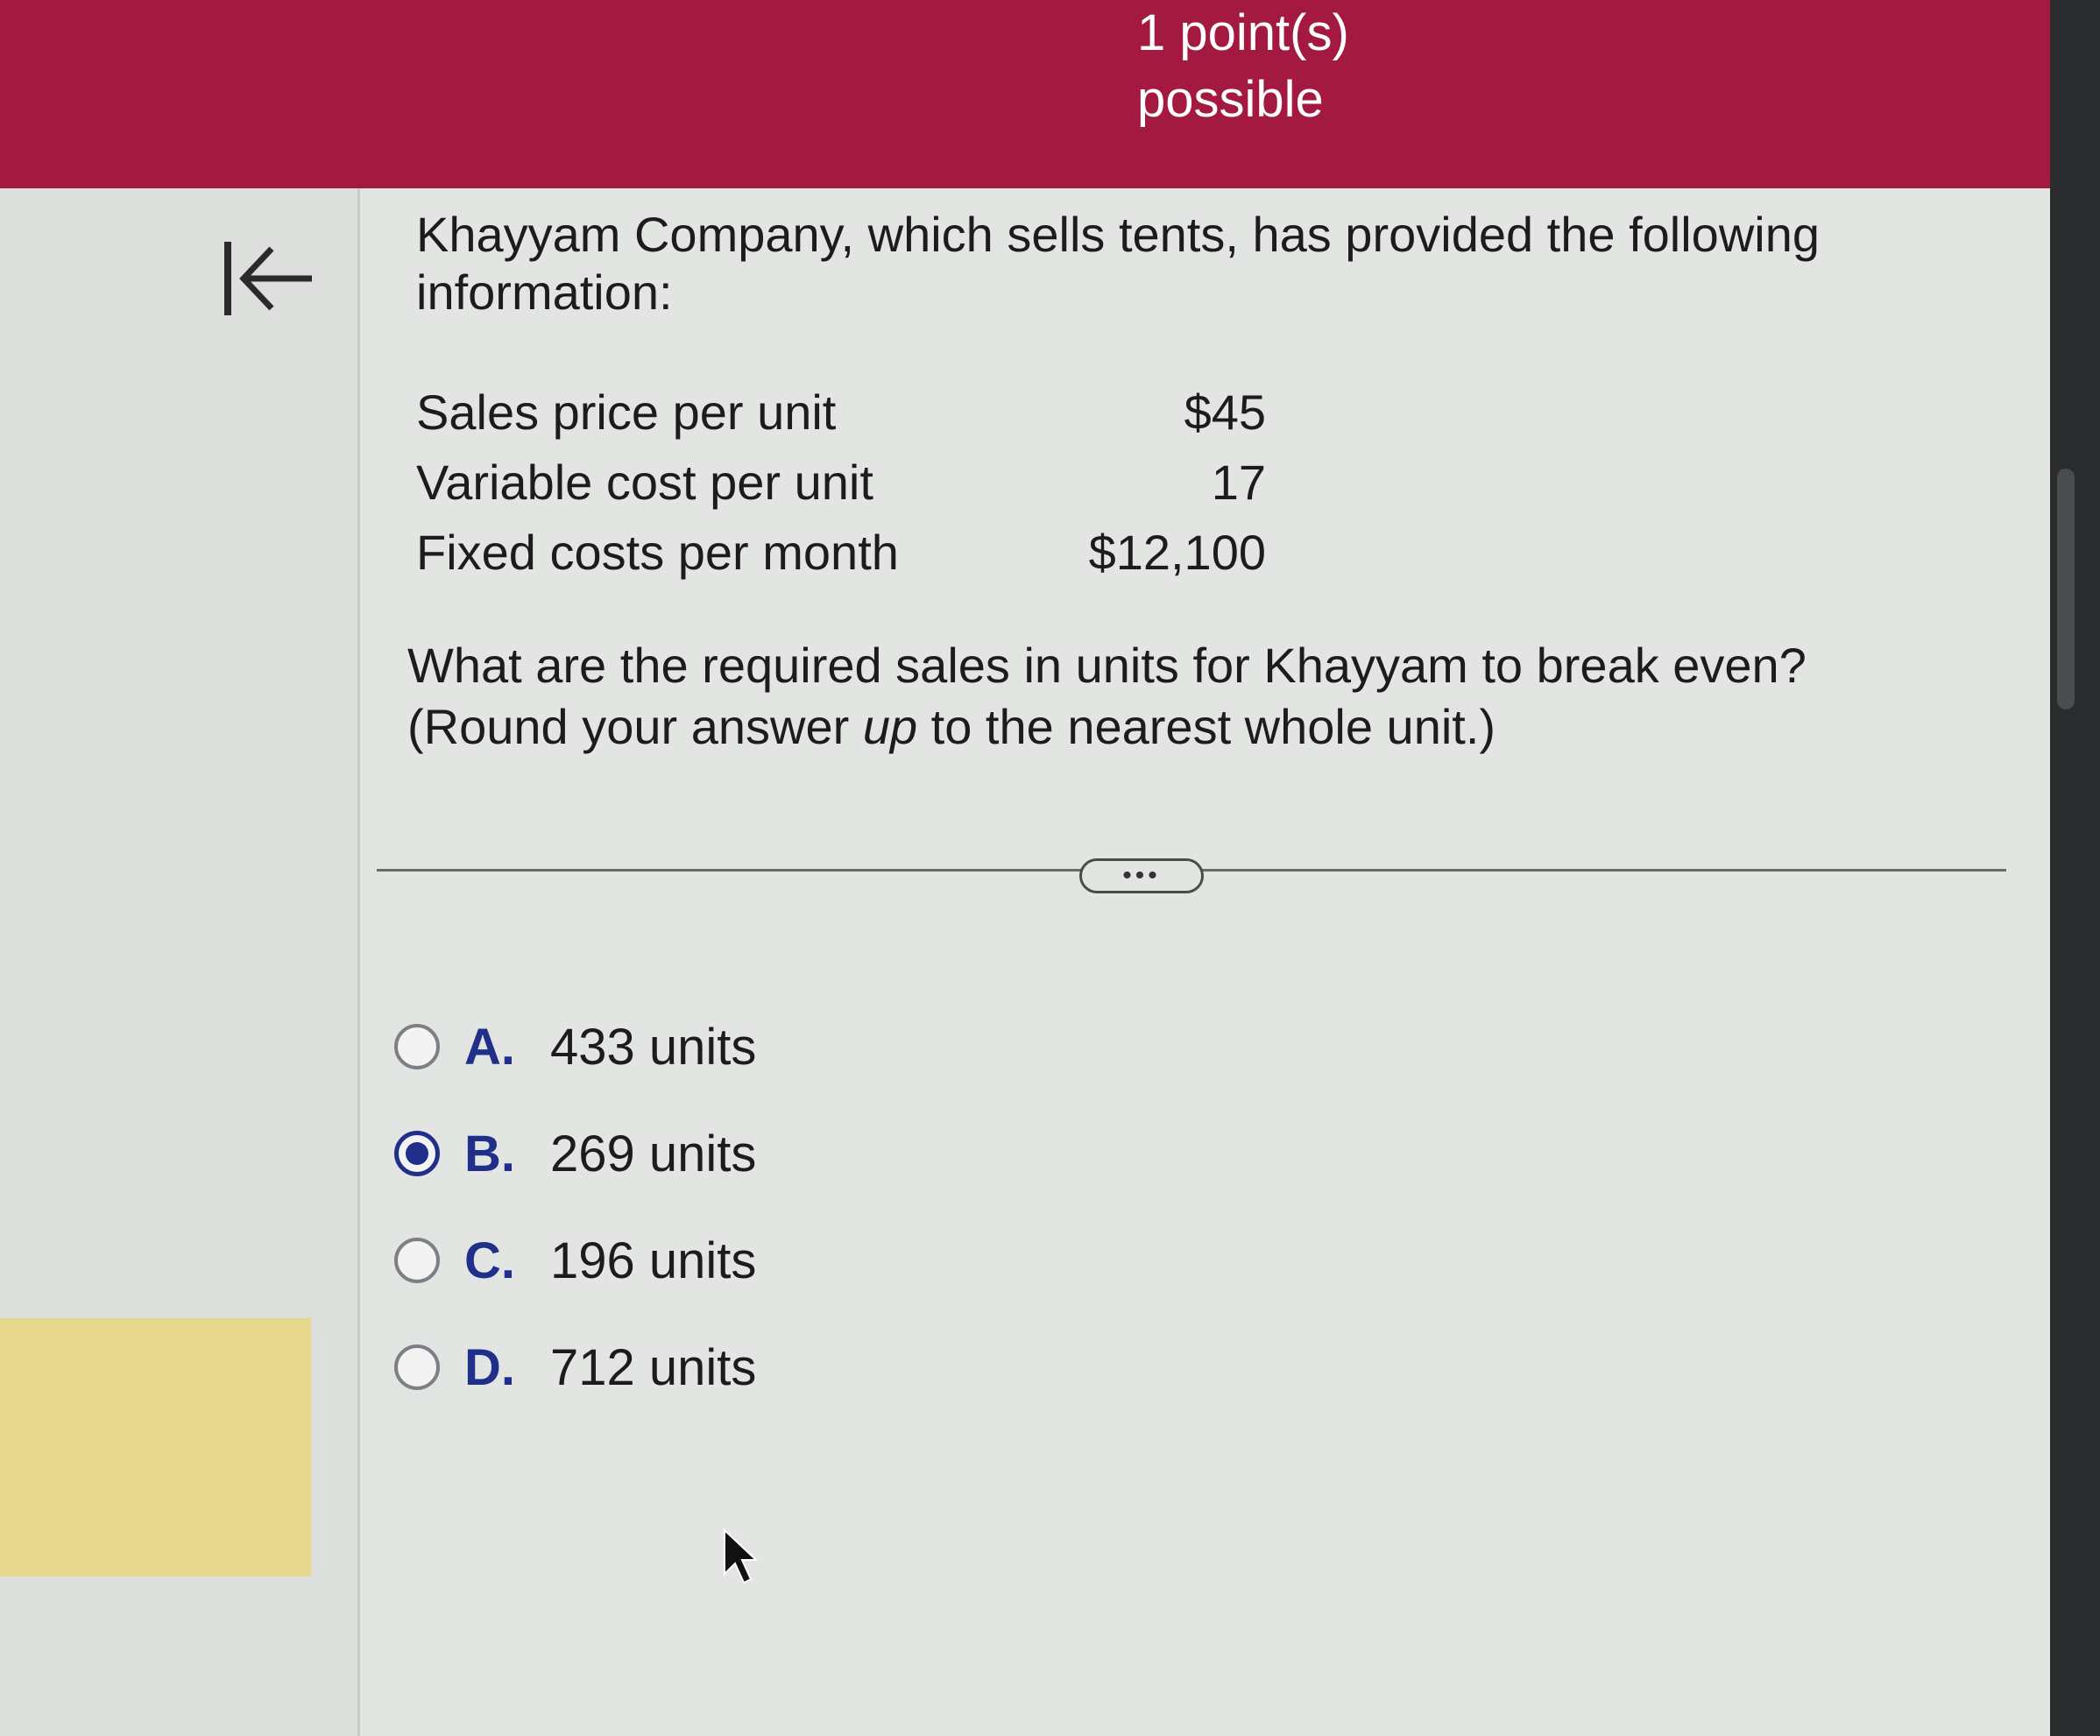 This screenshot has height=1736, width=2100. What do you see at coordinates (1225, 412) in the screenshot?
I see `row-value: $45` at bounding box center [1225, 412].